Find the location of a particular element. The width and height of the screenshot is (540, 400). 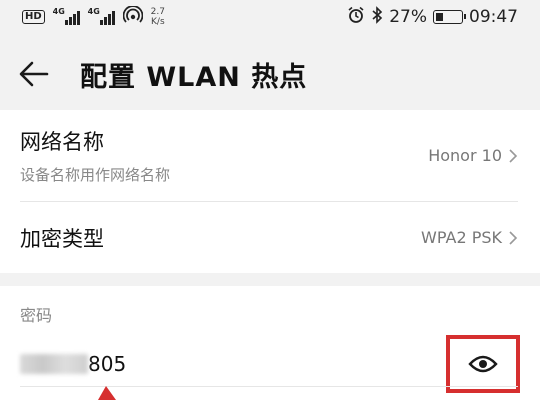

show-password-button is located at coordinates (483, 364).